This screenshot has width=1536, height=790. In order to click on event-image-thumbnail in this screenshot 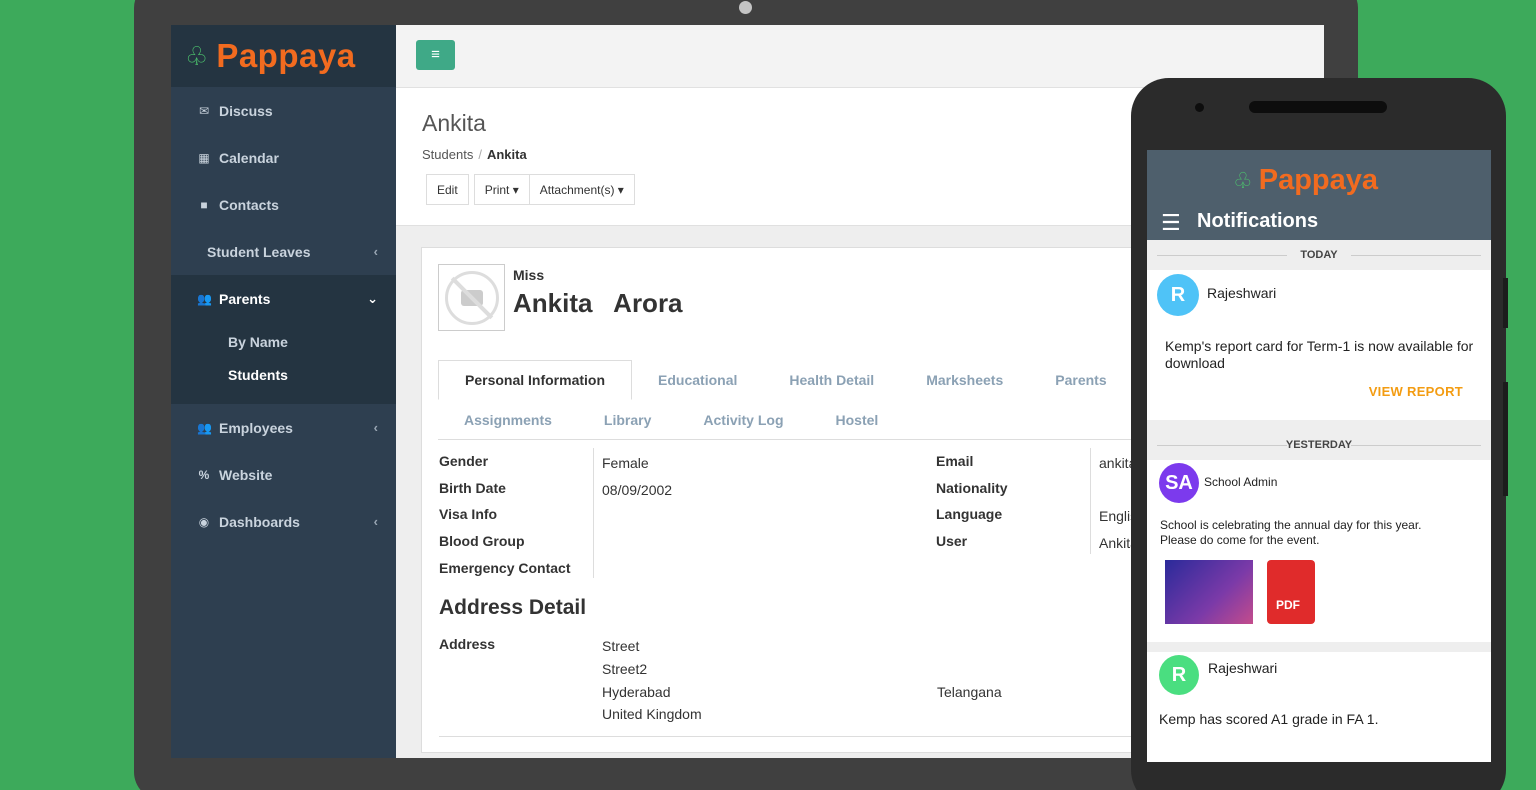, I will do `click(1209, 592)`.